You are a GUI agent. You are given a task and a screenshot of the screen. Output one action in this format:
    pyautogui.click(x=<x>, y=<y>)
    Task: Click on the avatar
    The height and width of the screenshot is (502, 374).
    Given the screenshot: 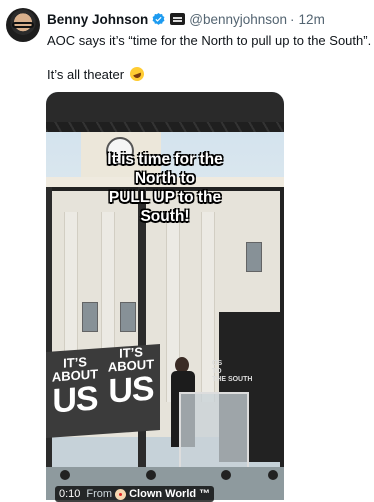 What is the action you would take?
    pyautogui.click(x=23, y=25)
    